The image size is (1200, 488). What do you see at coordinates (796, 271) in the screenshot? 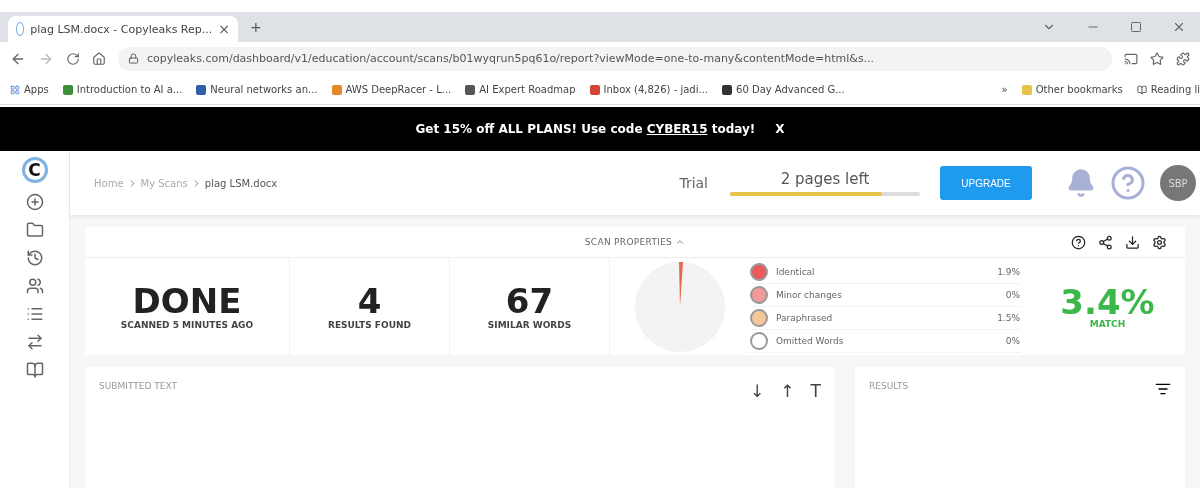
I see `legend-label: Identical` at bounding box center [796, 271].